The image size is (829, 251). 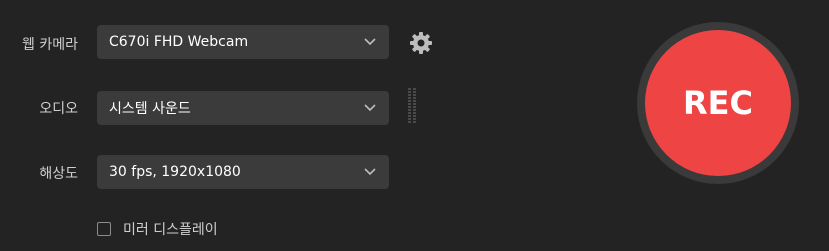 What do you see at coordinates (243, 172) in the screenshot?
I see `resolution-select: 30 fps, 1920x1080` at bounding box center [243, 172].